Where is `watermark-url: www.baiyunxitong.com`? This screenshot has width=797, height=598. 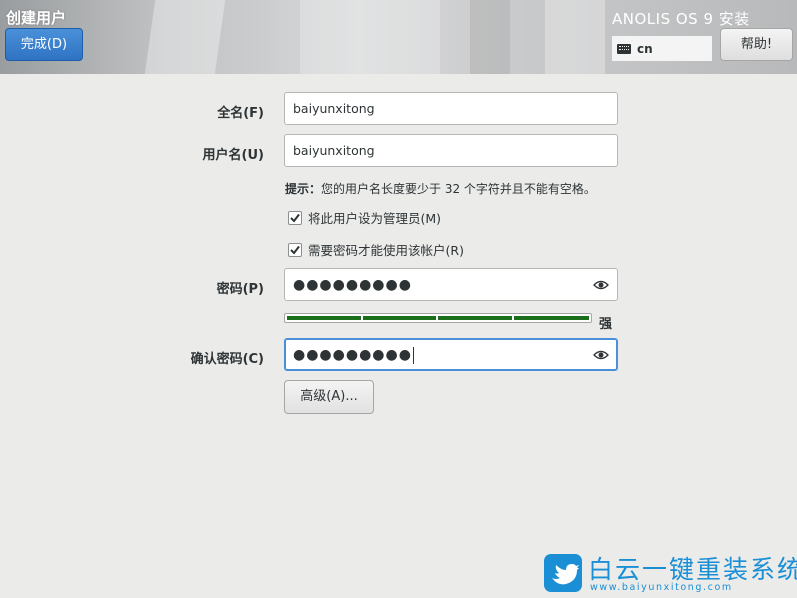 watermark-url: www.baiyunxitong.com is located at coordinates (661, 587).